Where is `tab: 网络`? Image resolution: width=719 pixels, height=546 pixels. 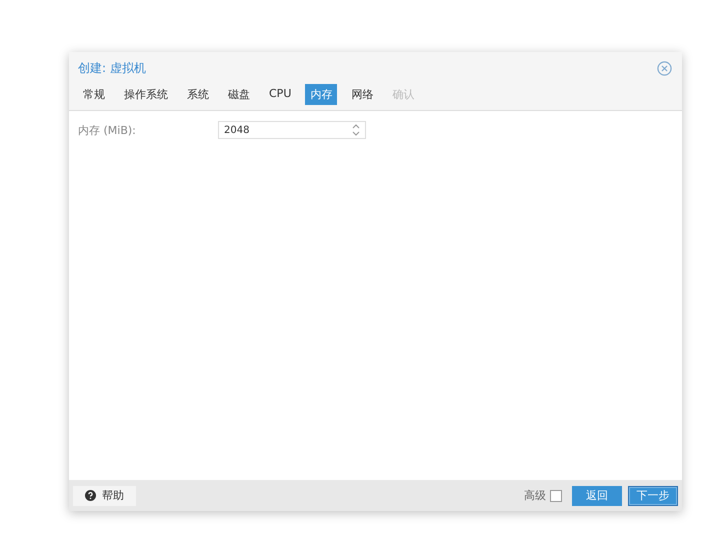 tab: 网络 is located at coordinates (362, 94).